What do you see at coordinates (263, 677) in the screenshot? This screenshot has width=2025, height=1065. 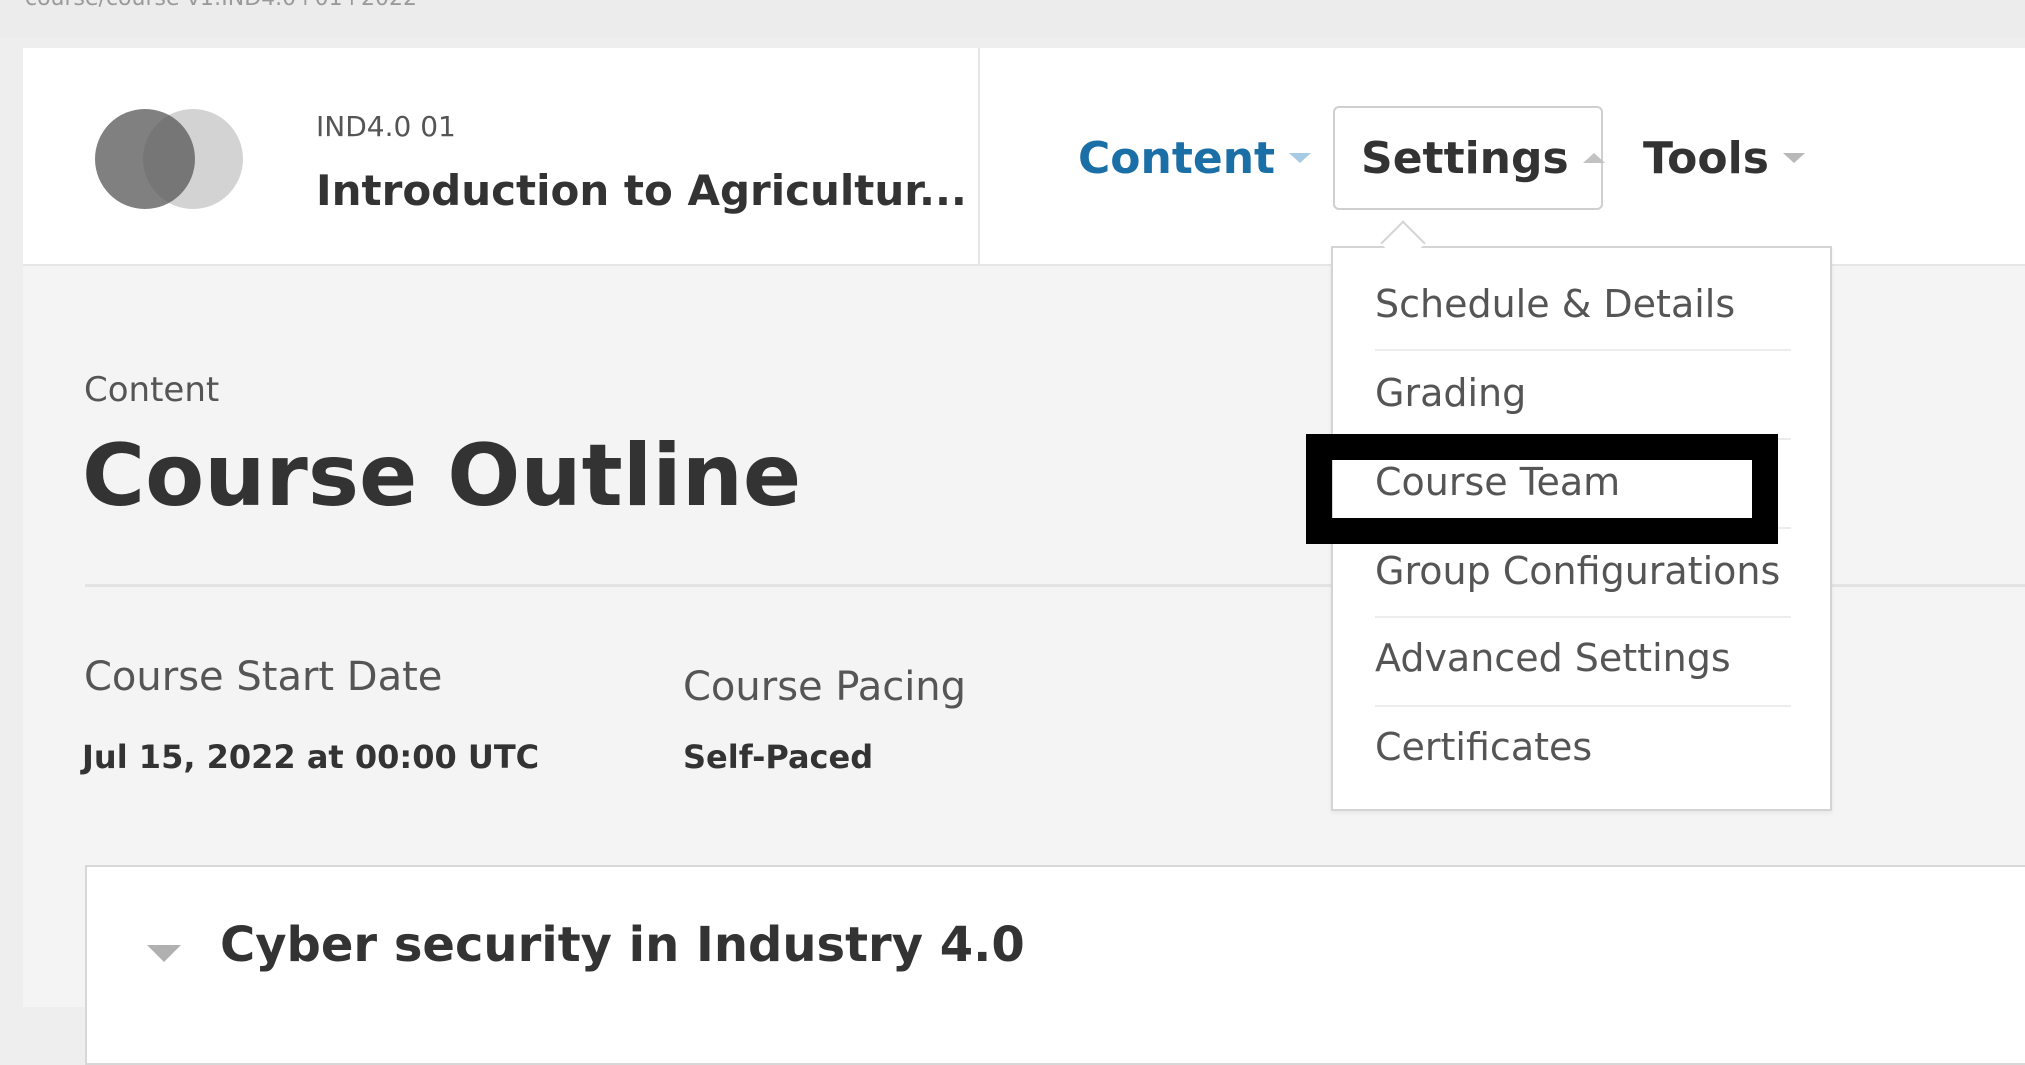 I see `start-date-label: Course Start Date` at bounding box center [263, 677].